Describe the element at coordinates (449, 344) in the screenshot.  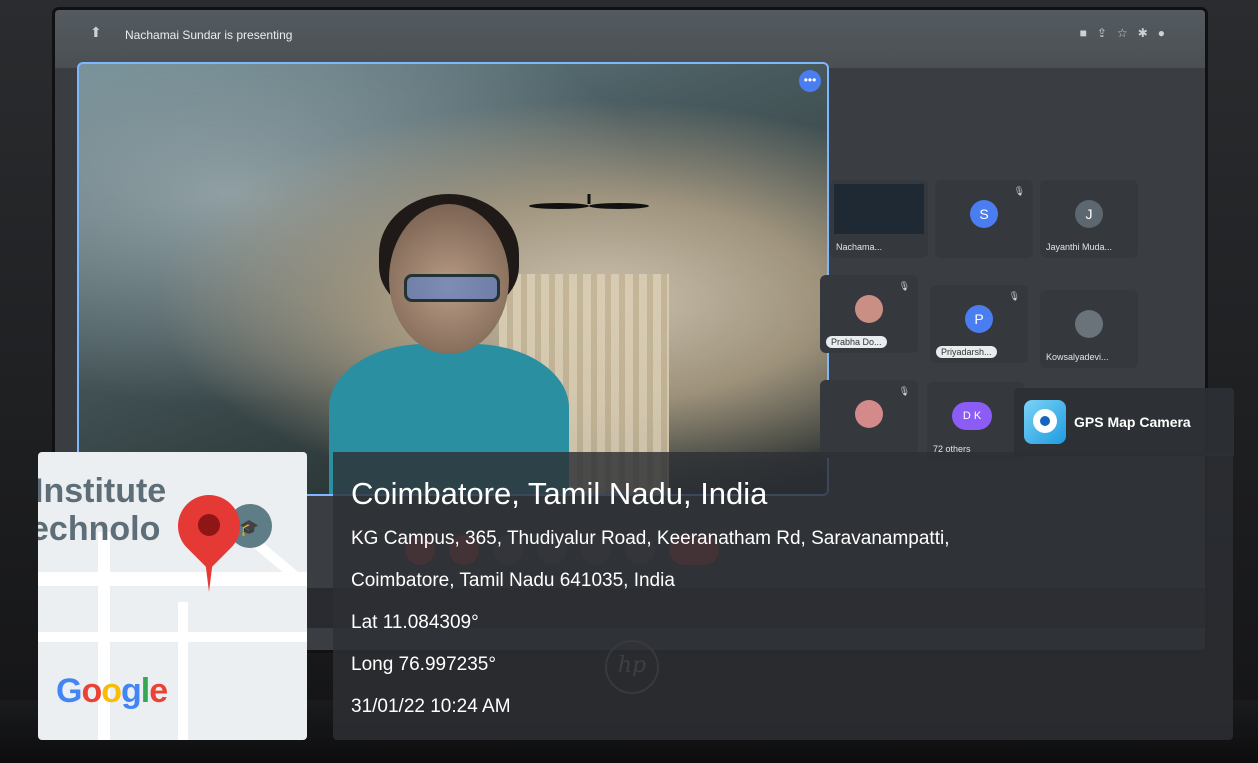
I see `presenter` at that location.